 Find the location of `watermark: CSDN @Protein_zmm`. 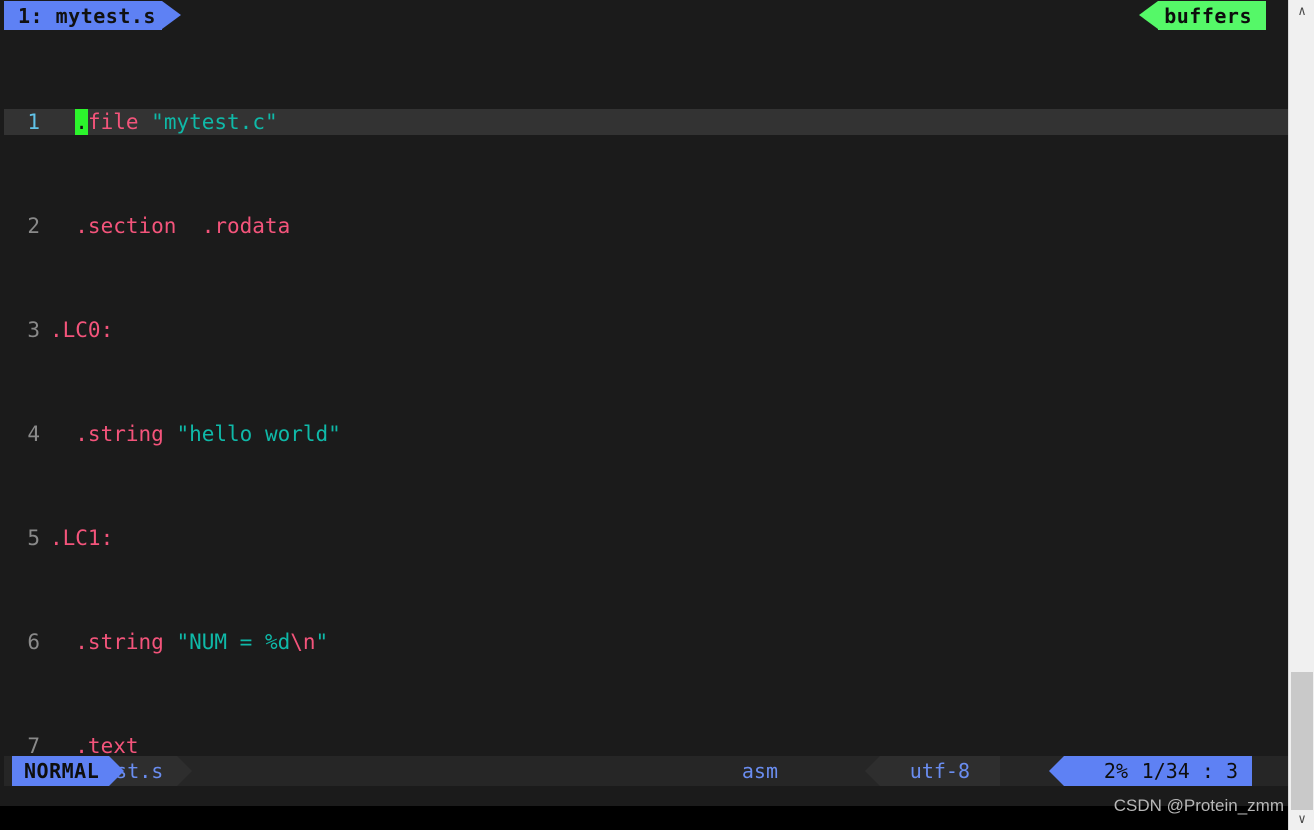

watermark: CSDN @Protein_zmm is located at coordinates (1198, 805).